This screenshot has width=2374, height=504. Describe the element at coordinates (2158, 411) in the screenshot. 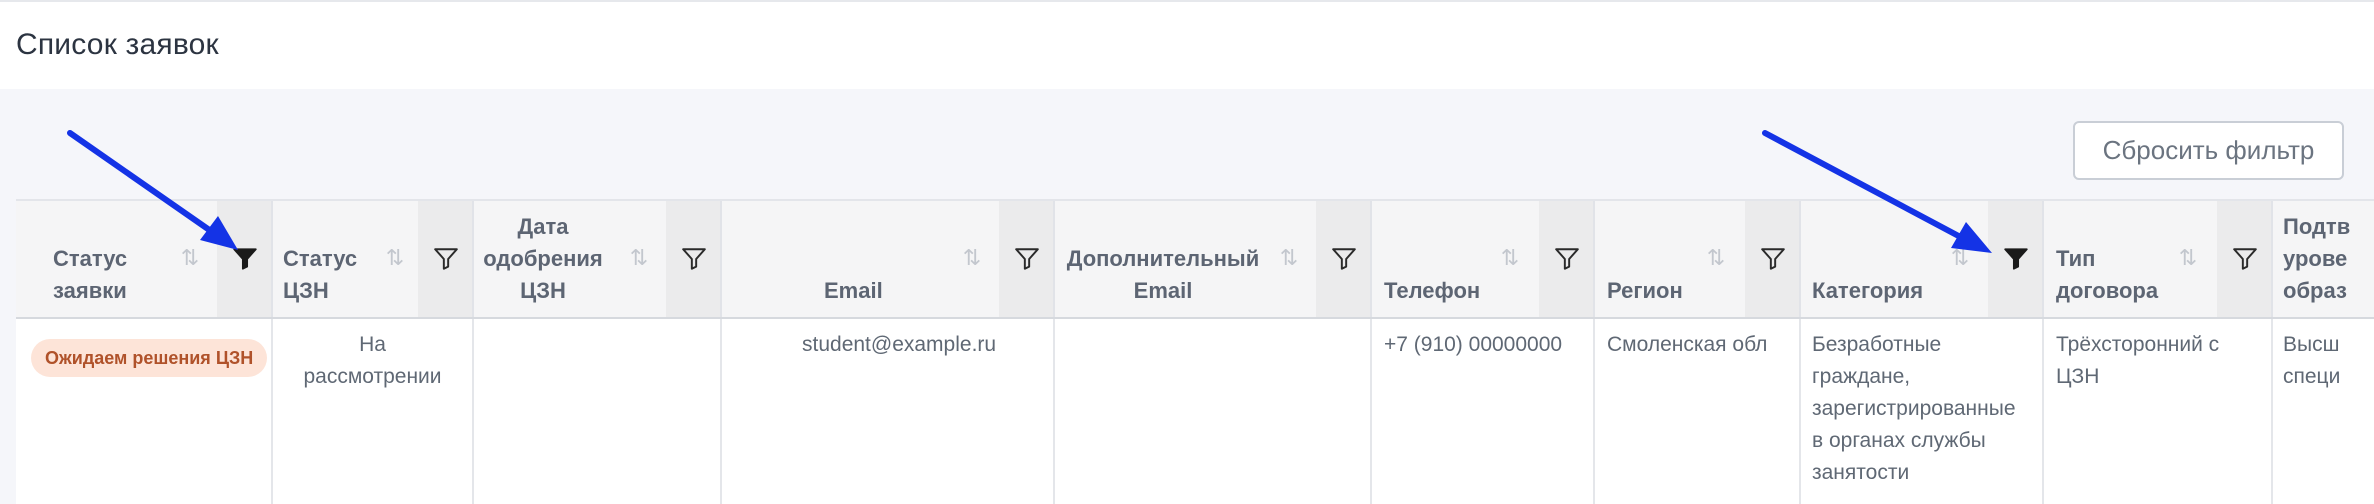

I see `cell-contract-type: Трёхсторонний с ЦЗН` at that location.